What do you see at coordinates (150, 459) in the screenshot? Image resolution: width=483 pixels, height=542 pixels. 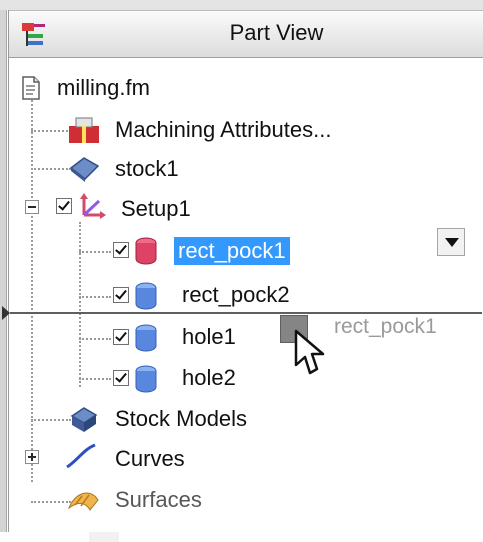 I see `tree-item-curves: Curves` at bounding box center [150, 459].